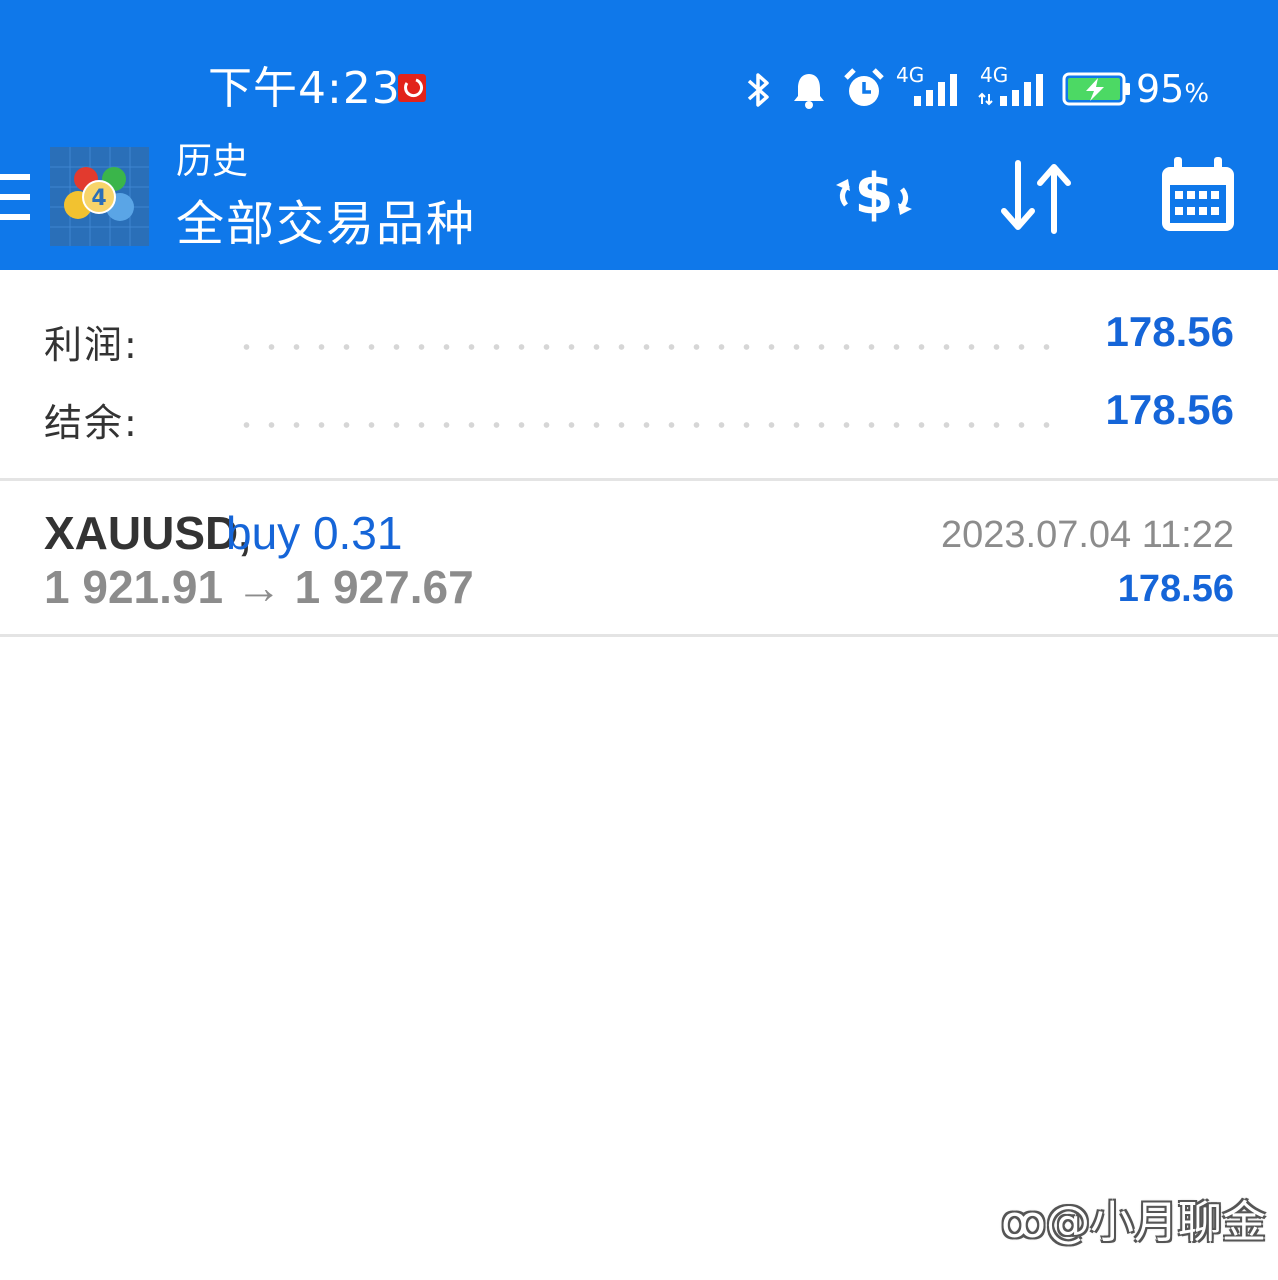  Describe the element at coordinates (758, 90) in the screenshot. I see `bluetooth-icon` at that location.